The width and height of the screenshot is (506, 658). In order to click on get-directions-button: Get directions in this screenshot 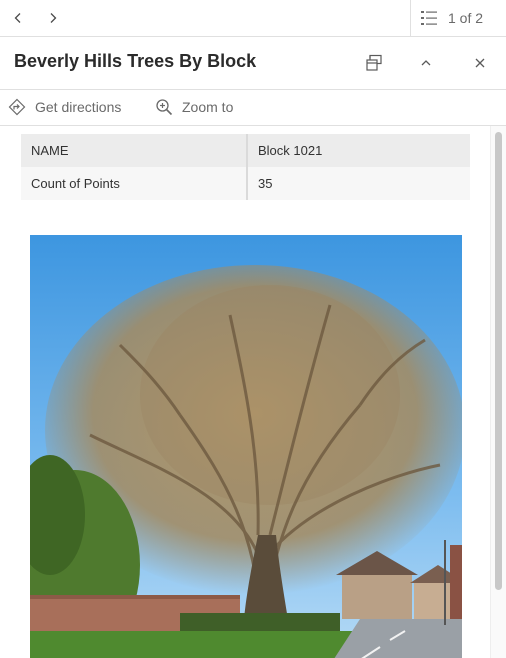, I will do `click(64, 107)`.